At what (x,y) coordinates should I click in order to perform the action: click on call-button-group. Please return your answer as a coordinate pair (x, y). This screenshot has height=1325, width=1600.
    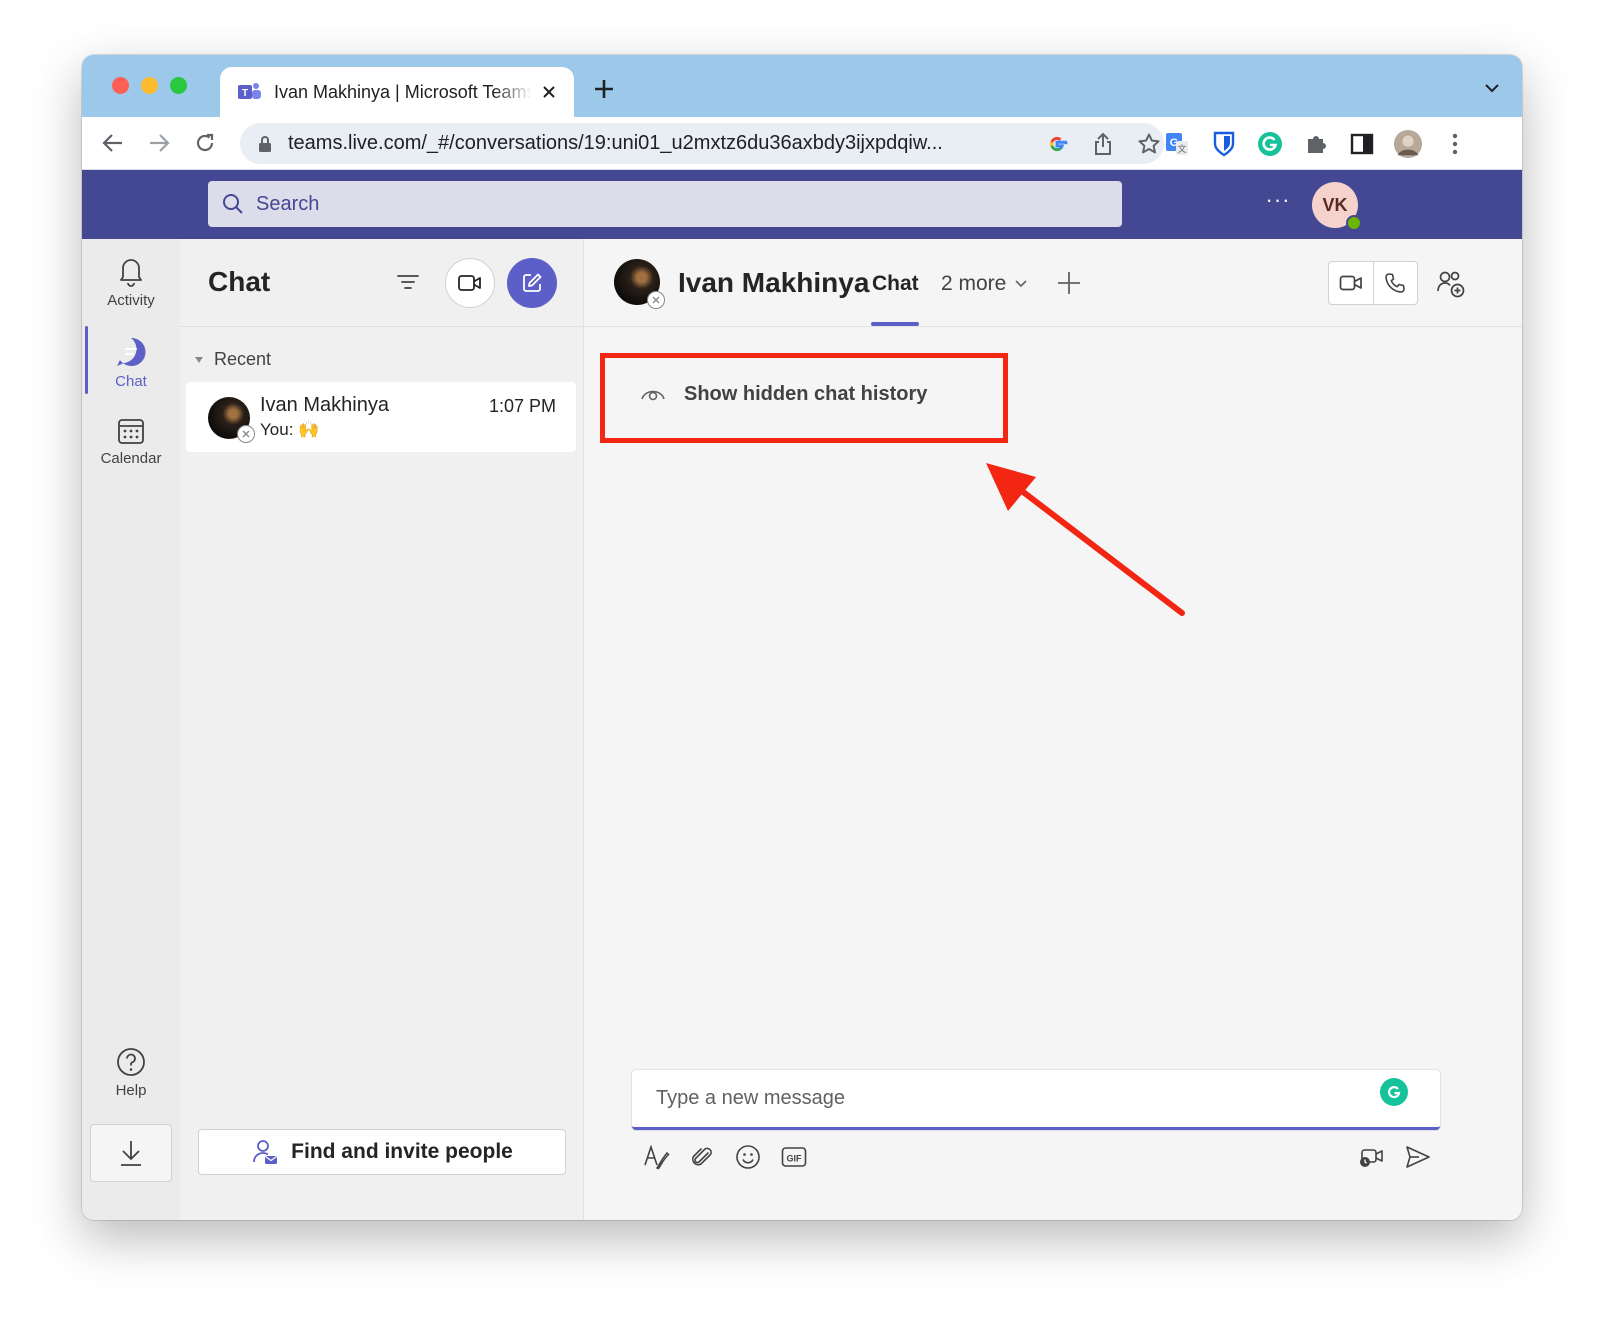
    Looking at the image, I should click on (1373, 283).